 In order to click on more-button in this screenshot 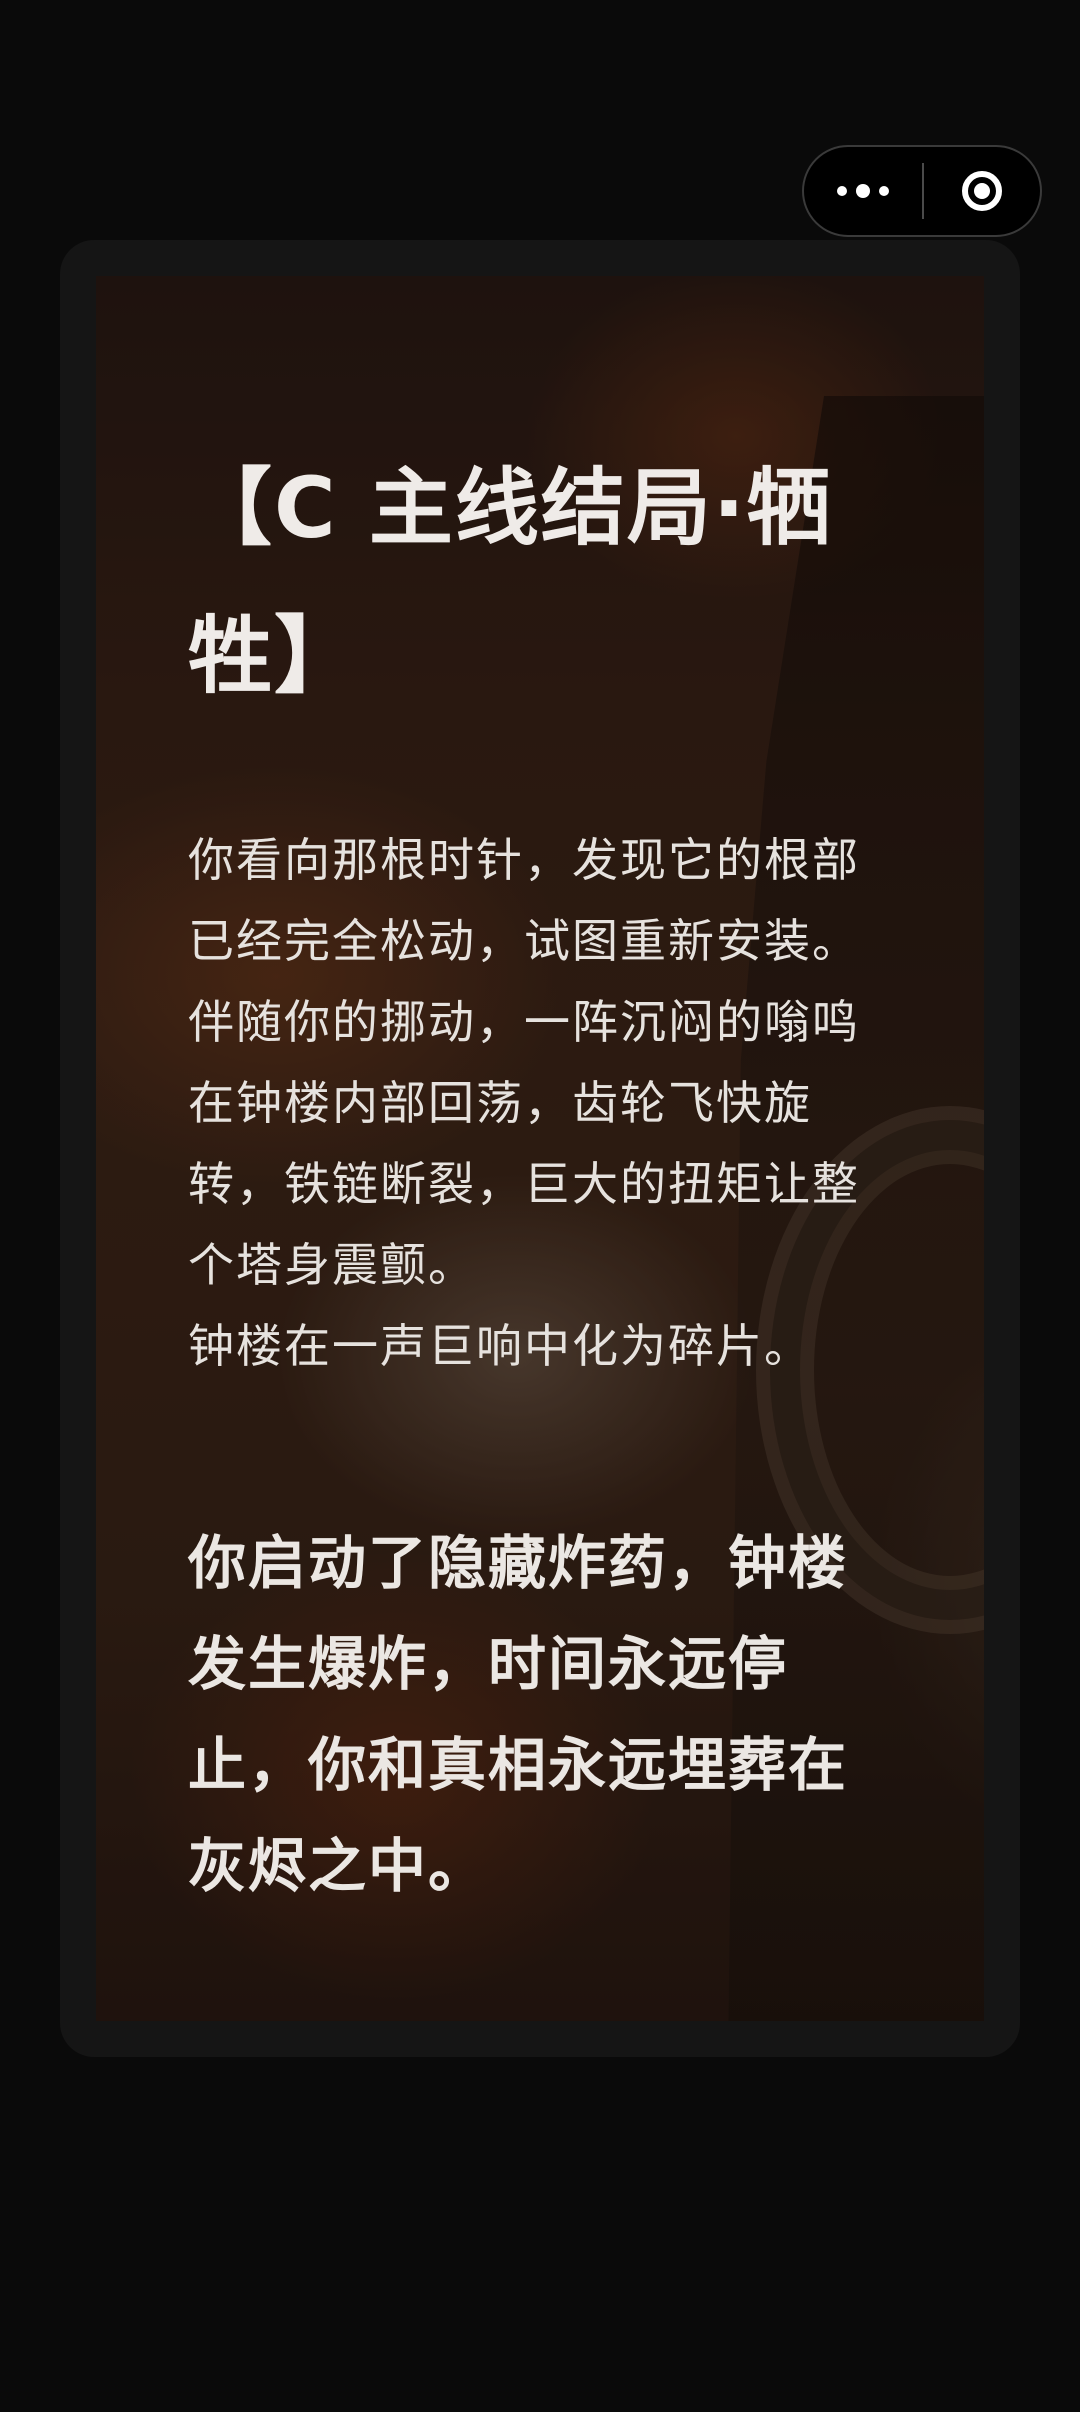, I will do `click(863, 191)`.